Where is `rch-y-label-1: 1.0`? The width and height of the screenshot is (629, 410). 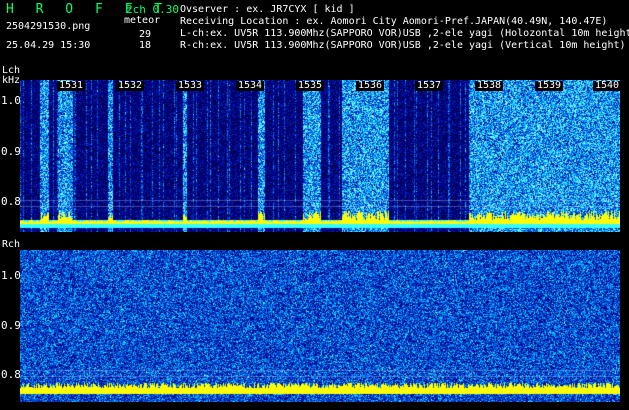
rch-y-label-1: 1.0 is located at coordinates (11, 275).